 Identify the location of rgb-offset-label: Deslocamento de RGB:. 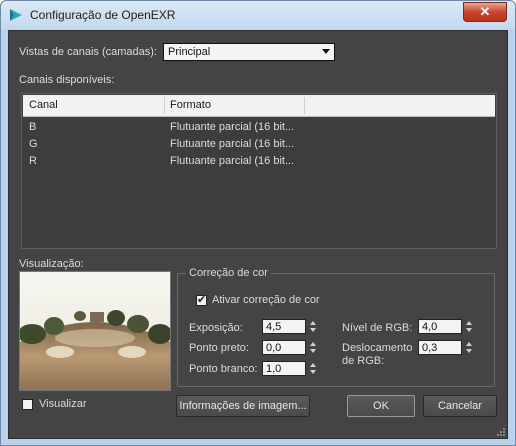
(377, 354).